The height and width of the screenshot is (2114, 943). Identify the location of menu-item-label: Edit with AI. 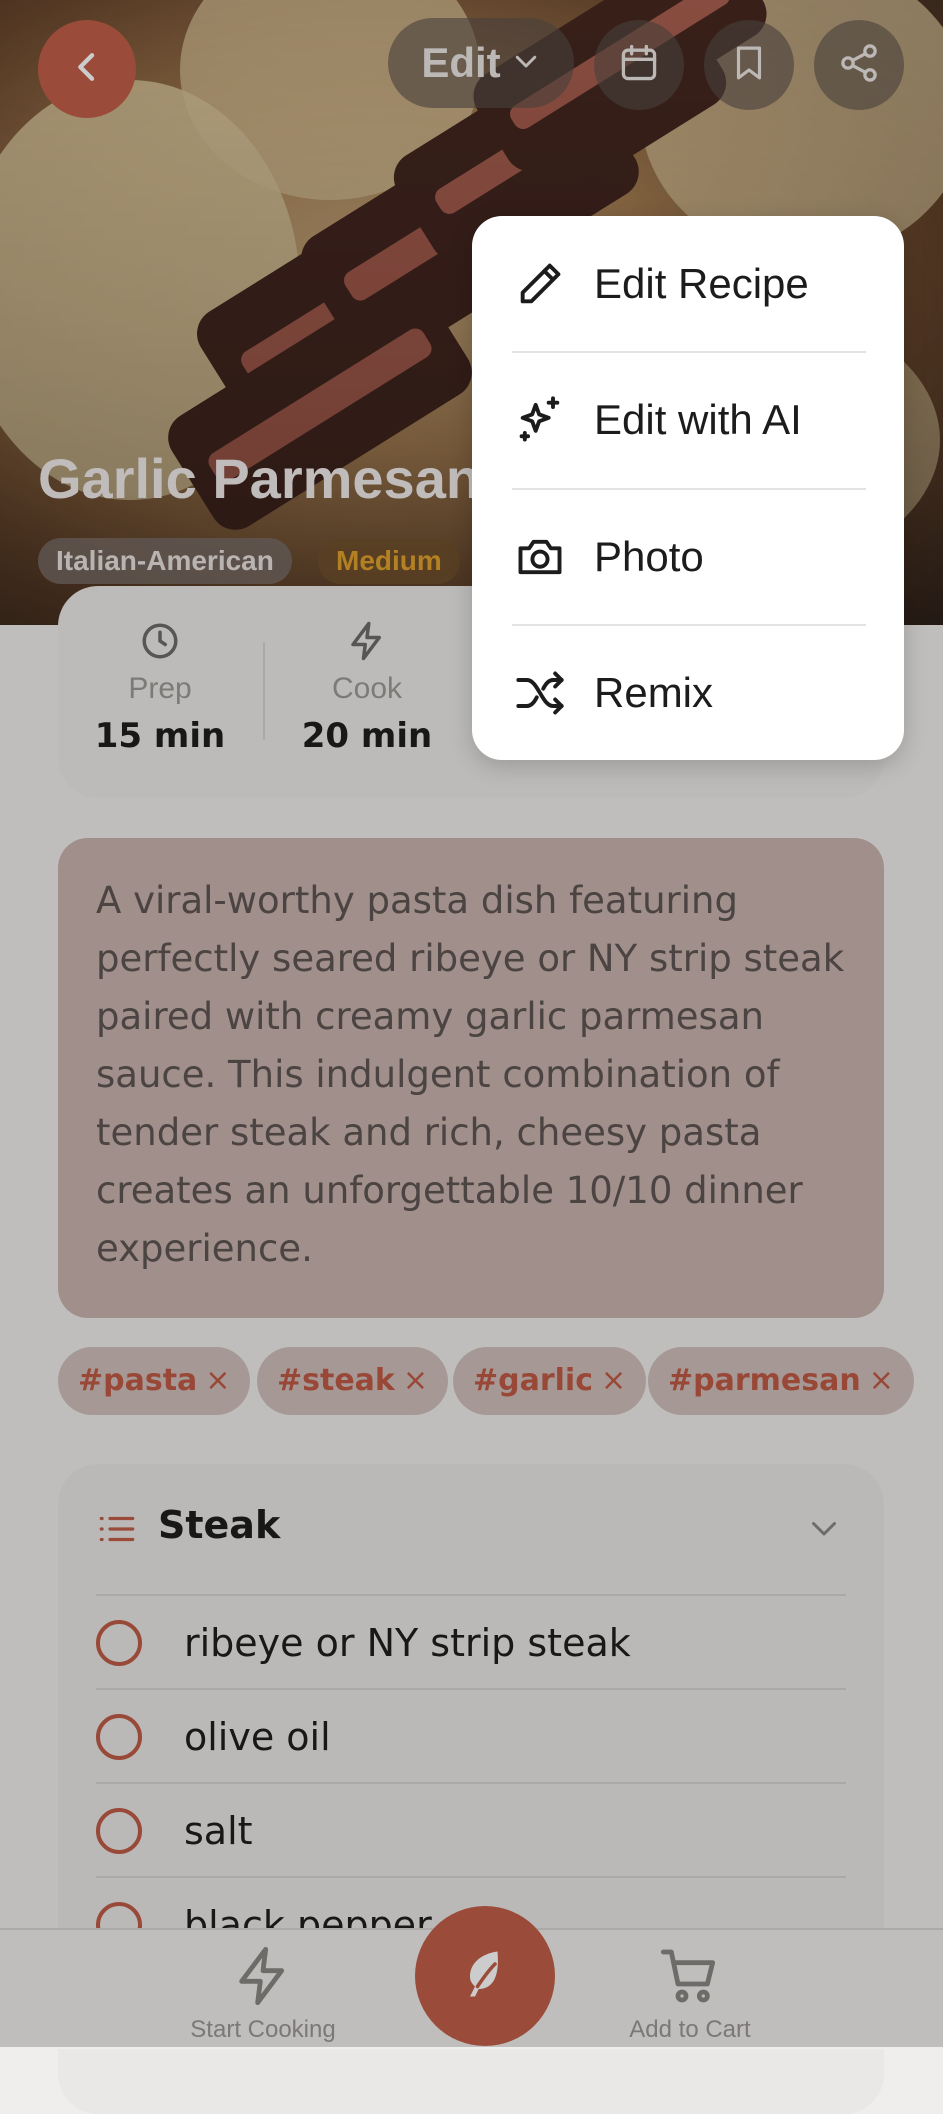
(698, 419).